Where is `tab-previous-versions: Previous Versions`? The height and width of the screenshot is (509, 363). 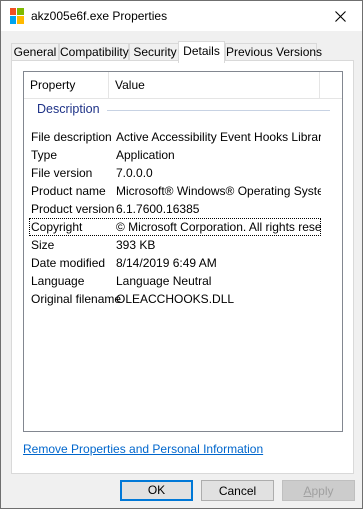 tab-previous-versions: Previous Versions is located at coordinates (273, 52).